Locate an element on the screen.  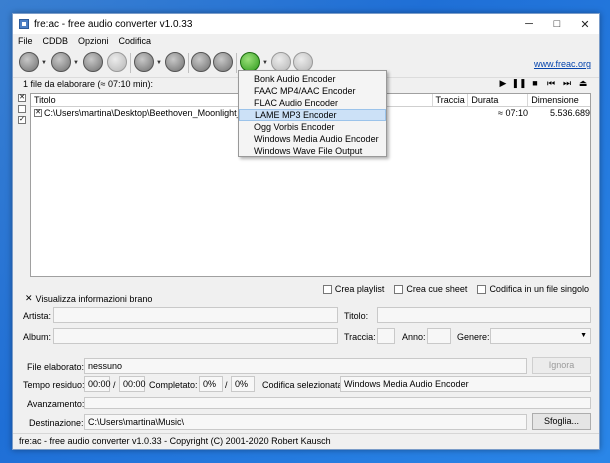
previous-icon: ⏮ is located at coordinates (551, 83).